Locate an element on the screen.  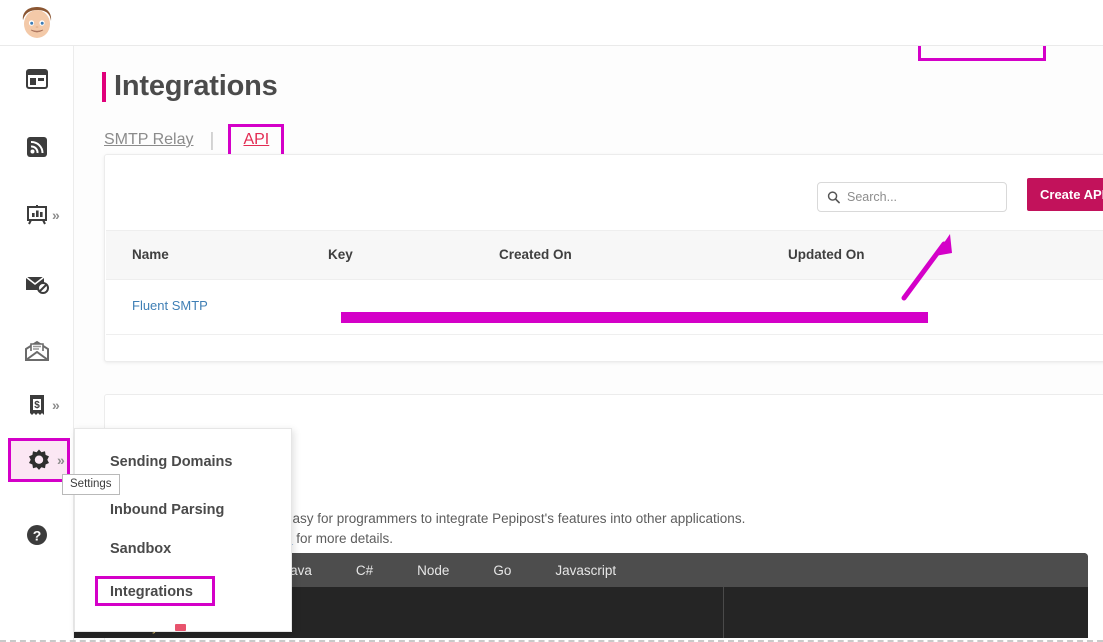
code-tab-node: Node is located at coordinates (433, 570).